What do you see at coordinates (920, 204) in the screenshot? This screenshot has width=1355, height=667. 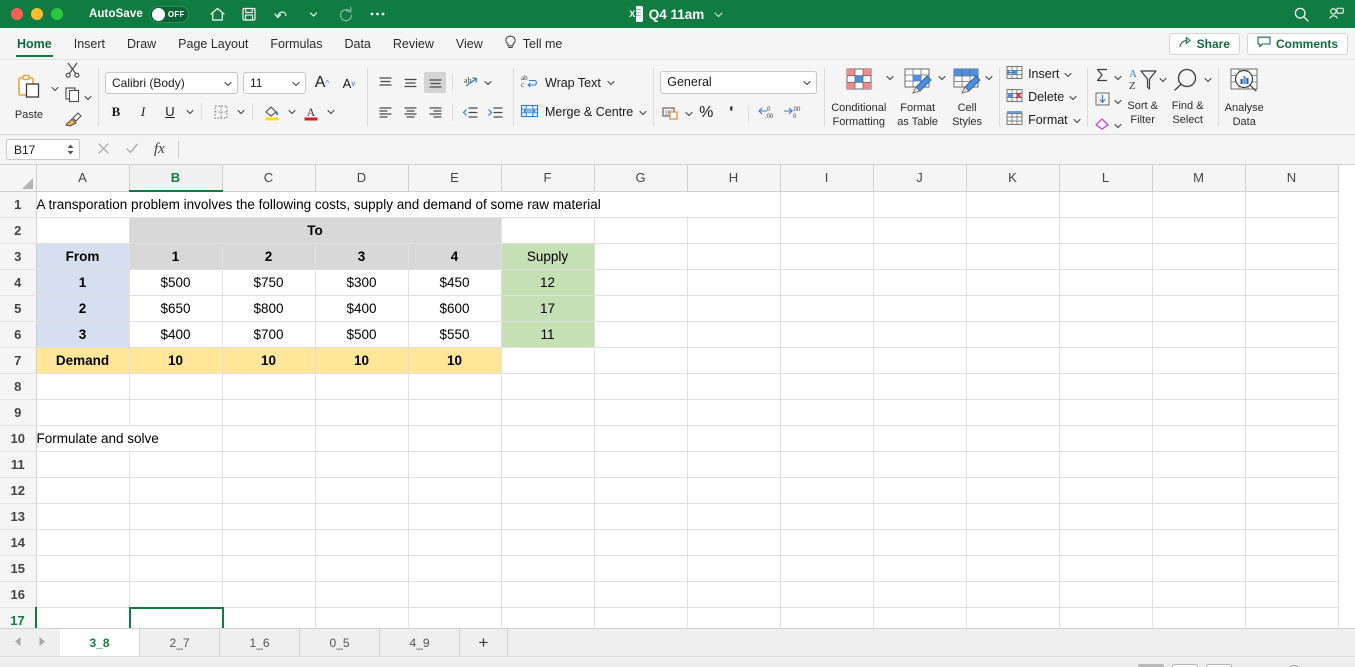 I see `cell-J1` at bounding box center [920, 204].